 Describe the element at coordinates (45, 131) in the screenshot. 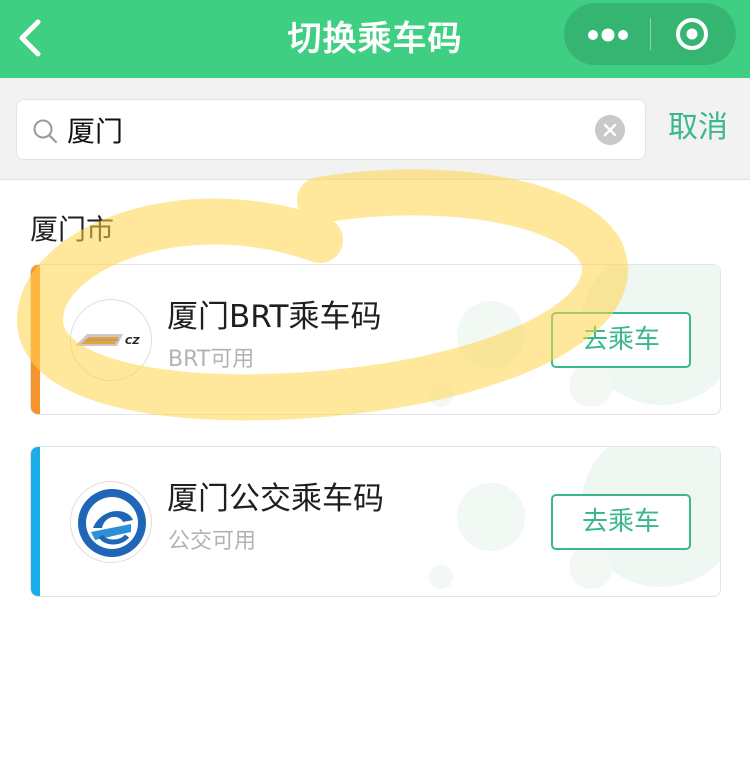

I see `search-icon` at that location.